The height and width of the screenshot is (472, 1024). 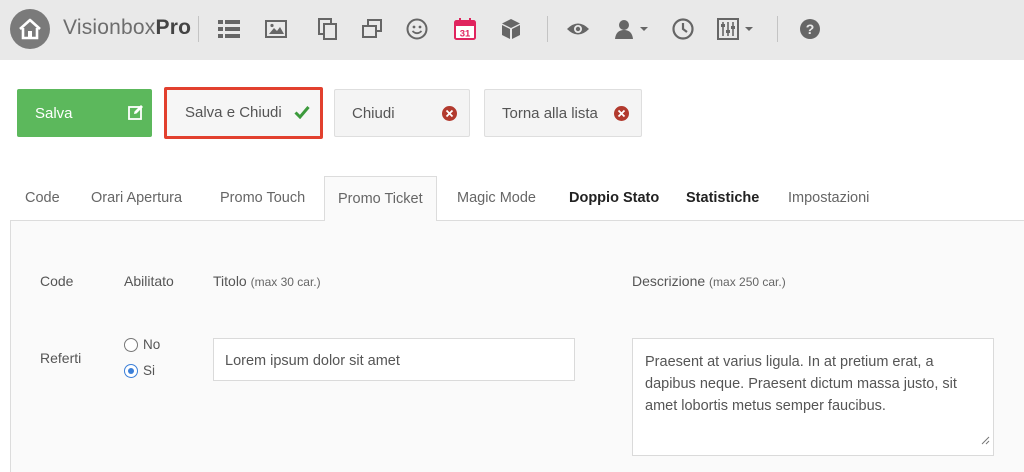 I want to click on copy-icon, so click(x=328, y=29).